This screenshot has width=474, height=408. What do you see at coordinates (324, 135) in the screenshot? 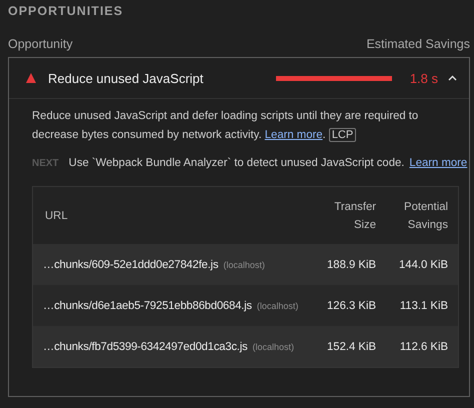
I see `period-text: .` at bounding box center [324, 135].